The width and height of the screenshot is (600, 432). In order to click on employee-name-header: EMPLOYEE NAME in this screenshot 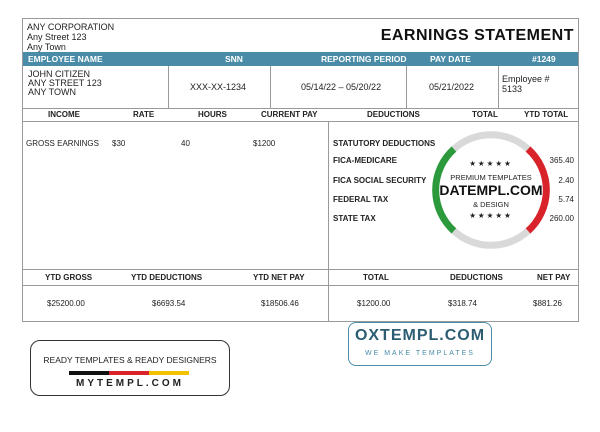, I will do `click(65, 59)`.